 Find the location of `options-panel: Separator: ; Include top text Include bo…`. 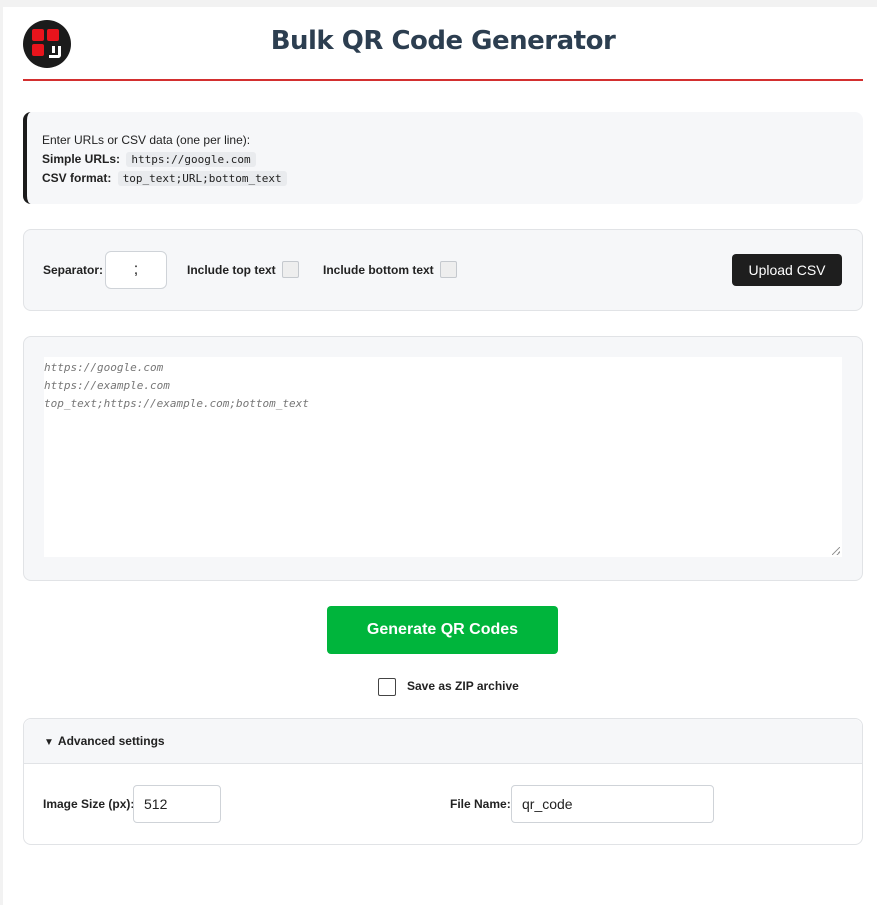

options-panel: Separator: ; Include top text Include bo… is located at coordinates (443, 270).